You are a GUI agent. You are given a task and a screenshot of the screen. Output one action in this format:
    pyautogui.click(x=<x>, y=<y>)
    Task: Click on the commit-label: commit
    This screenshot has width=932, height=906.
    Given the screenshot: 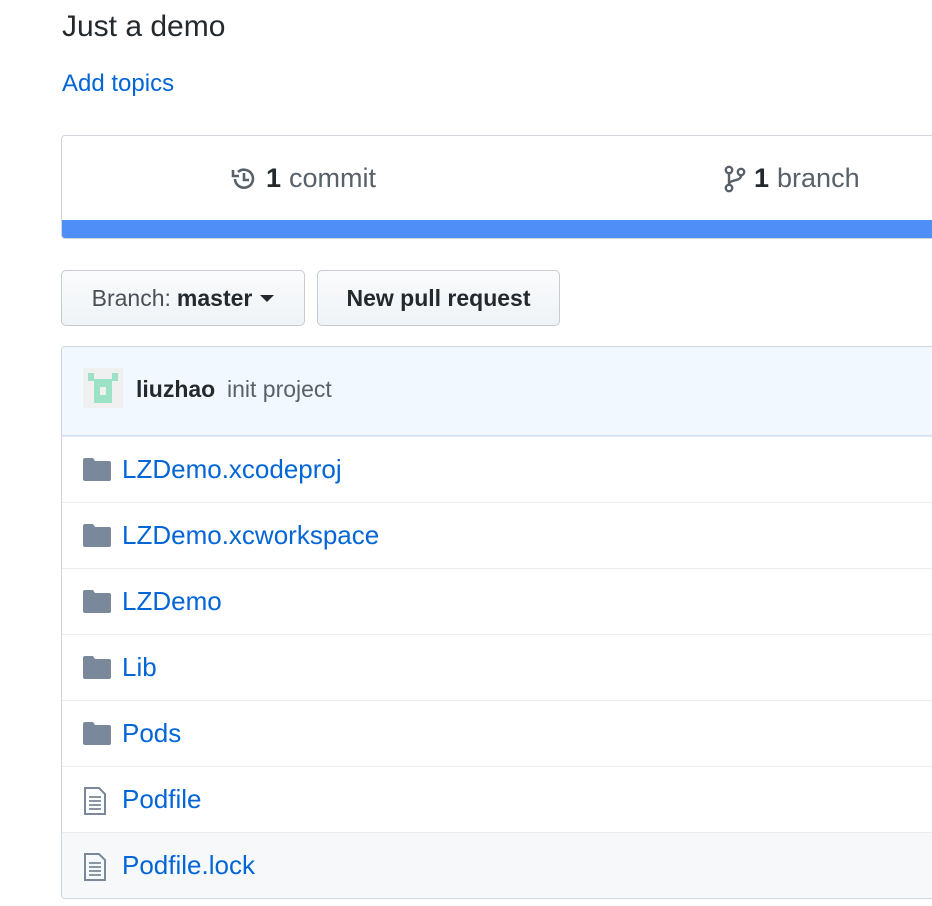 What is the action you would take?
    pyautogui.click(x=333, y=178)
    